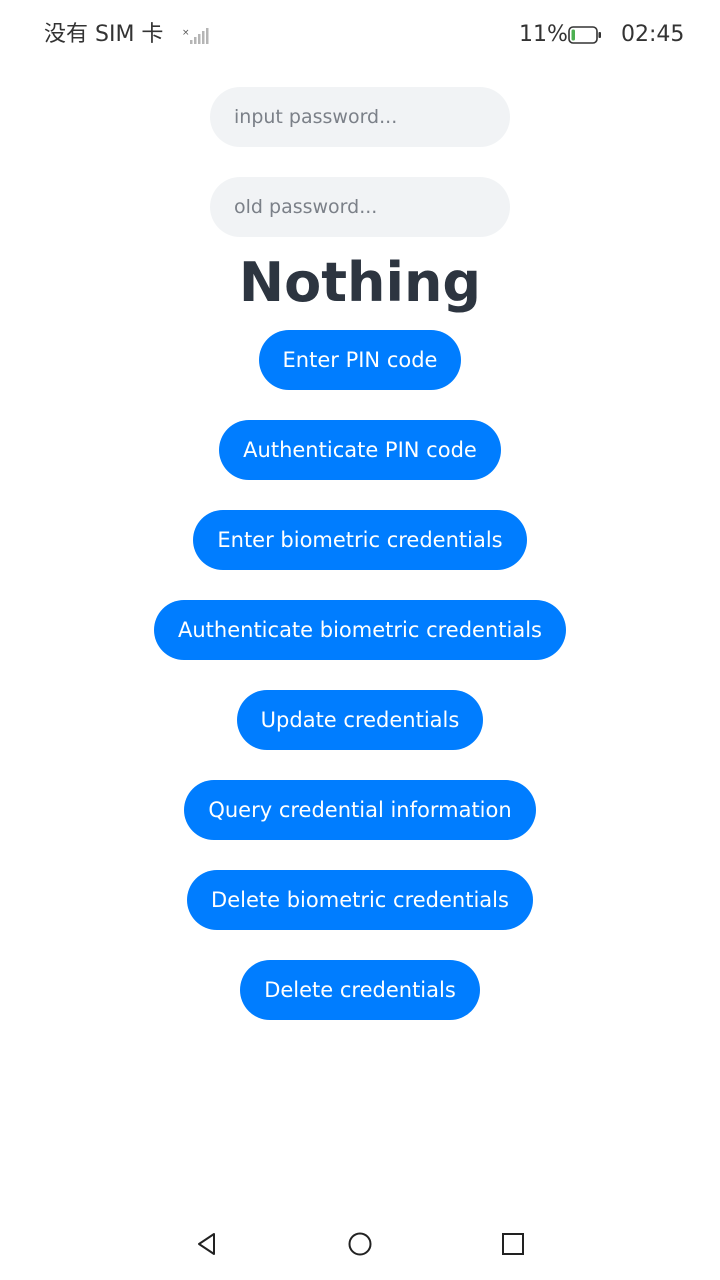 The width and height of the screenshot is (720, 1280). What do you see at coordinates (360, 36) in the screenshot?
I see `status-bar: 没有 SIM 卡 × 11% 02:45` at bounding box center [360, 36].